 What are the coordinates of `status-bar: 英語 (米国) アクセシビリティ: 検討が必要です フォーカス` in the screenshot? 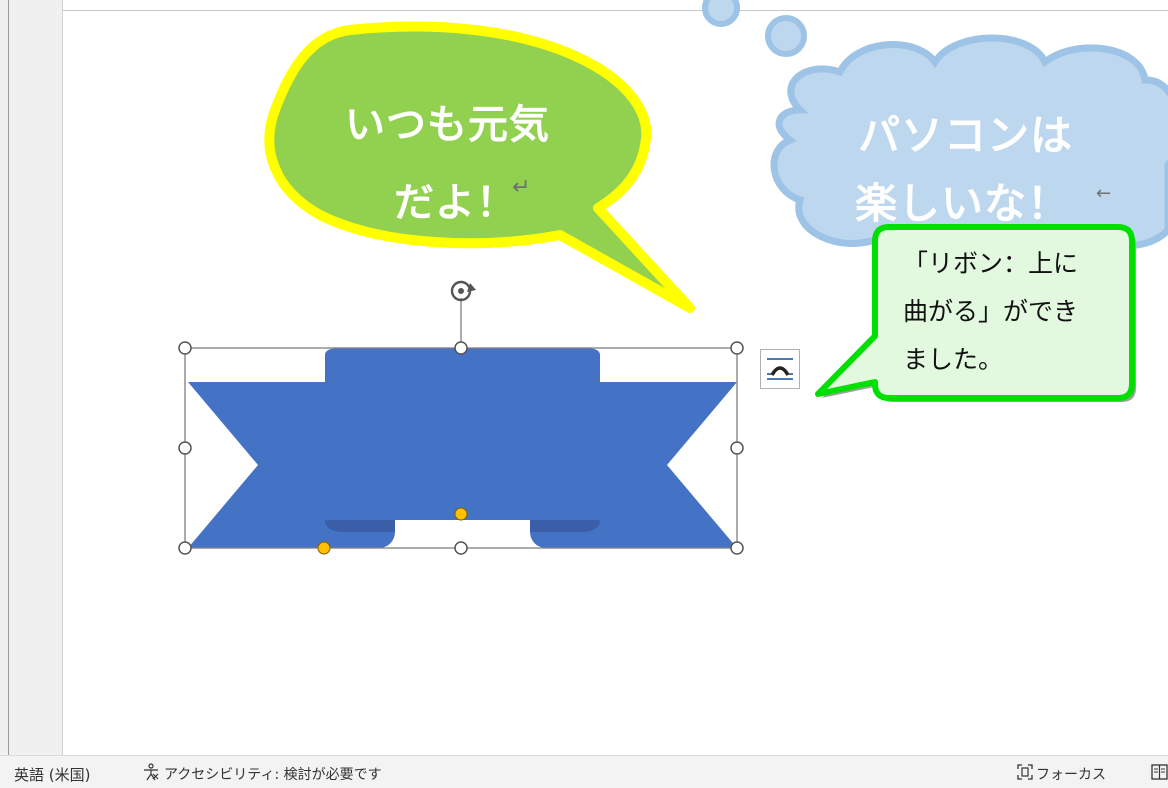 It's located at (584, 771).